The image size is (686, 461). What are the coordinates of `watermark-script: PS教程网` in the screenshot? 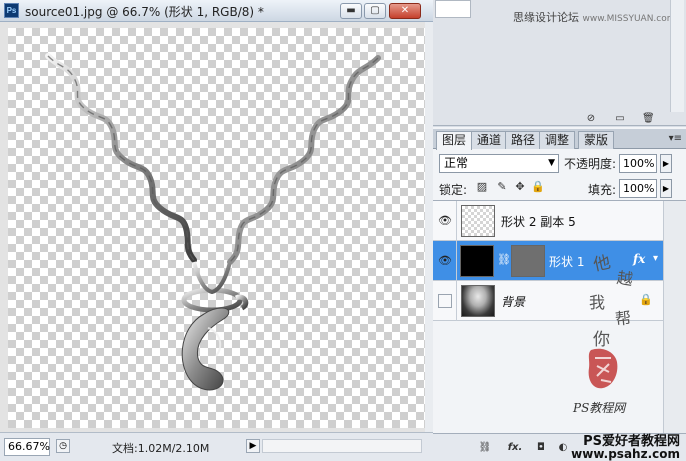 It's located at (599, 408).